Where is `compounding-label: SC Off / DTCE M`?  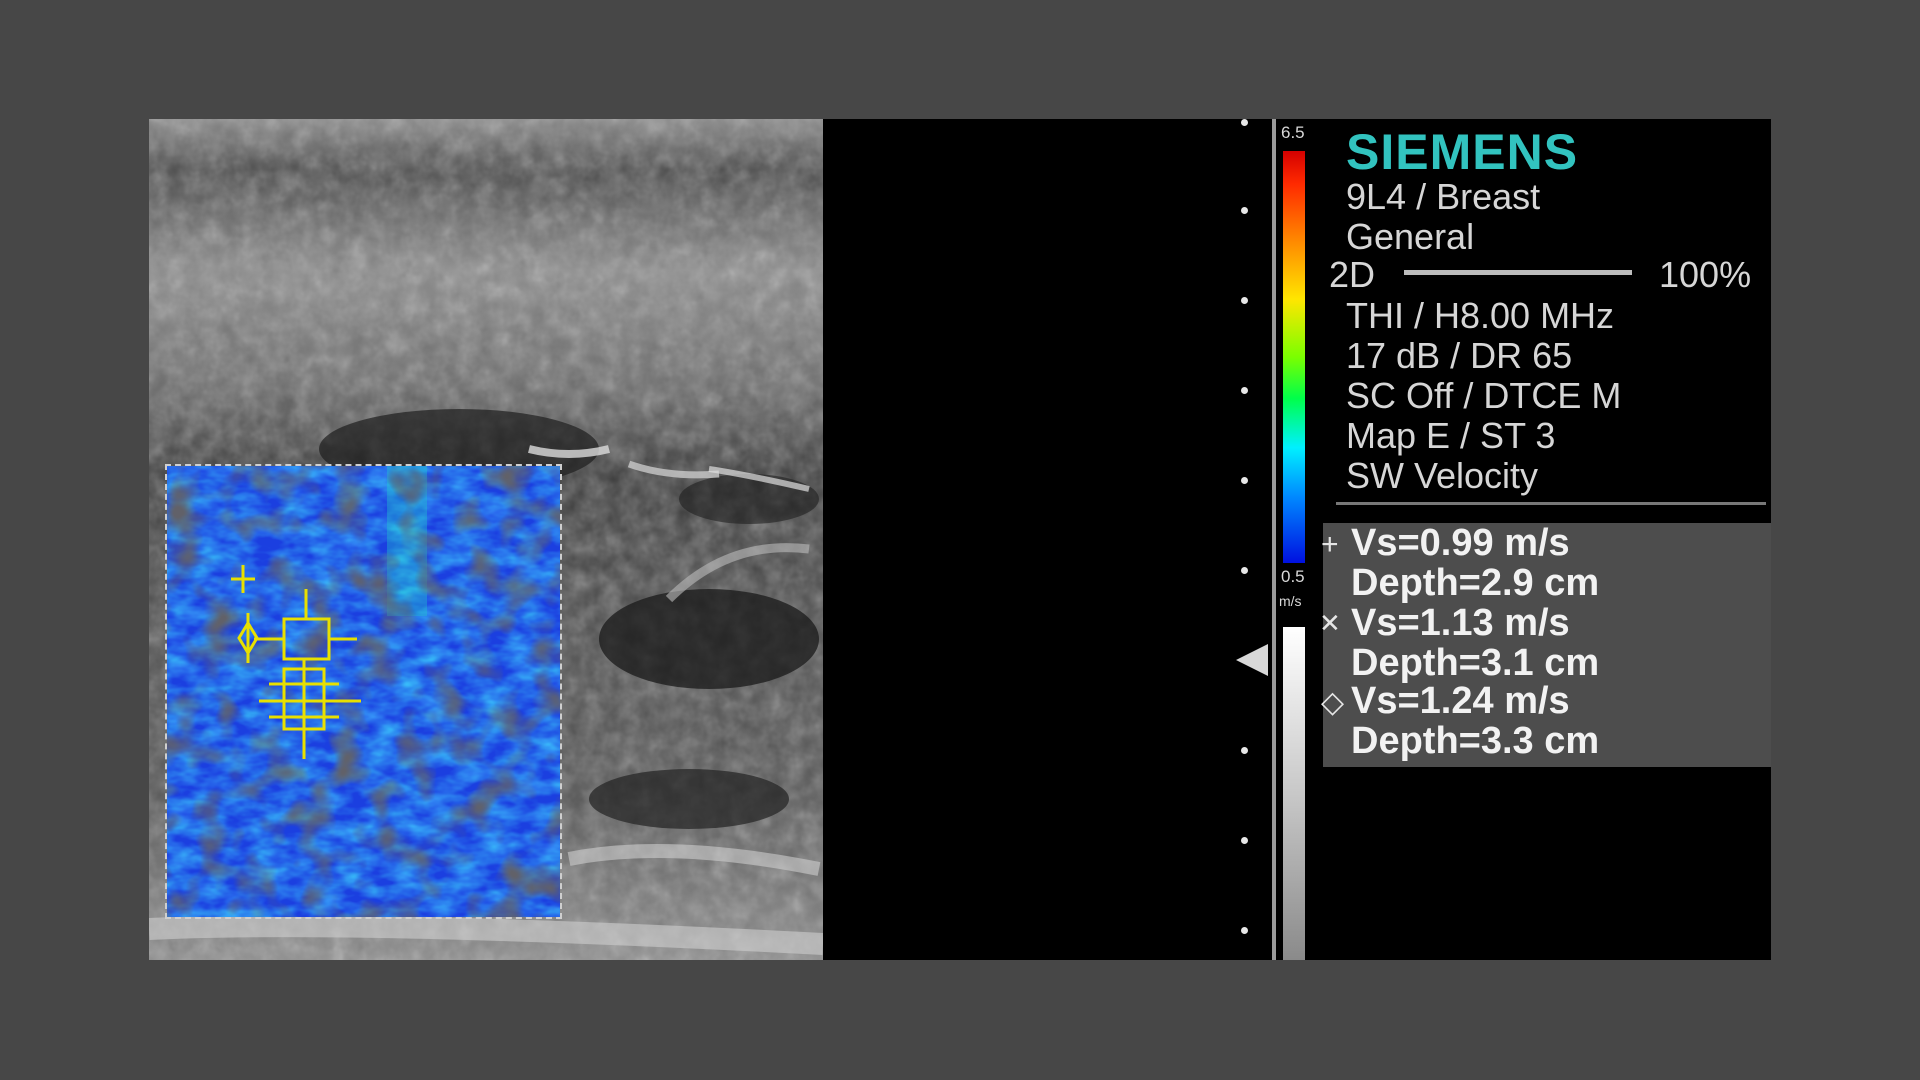 compounding-label: SC Off / DTCE M is located at coordinates (1484, 395).